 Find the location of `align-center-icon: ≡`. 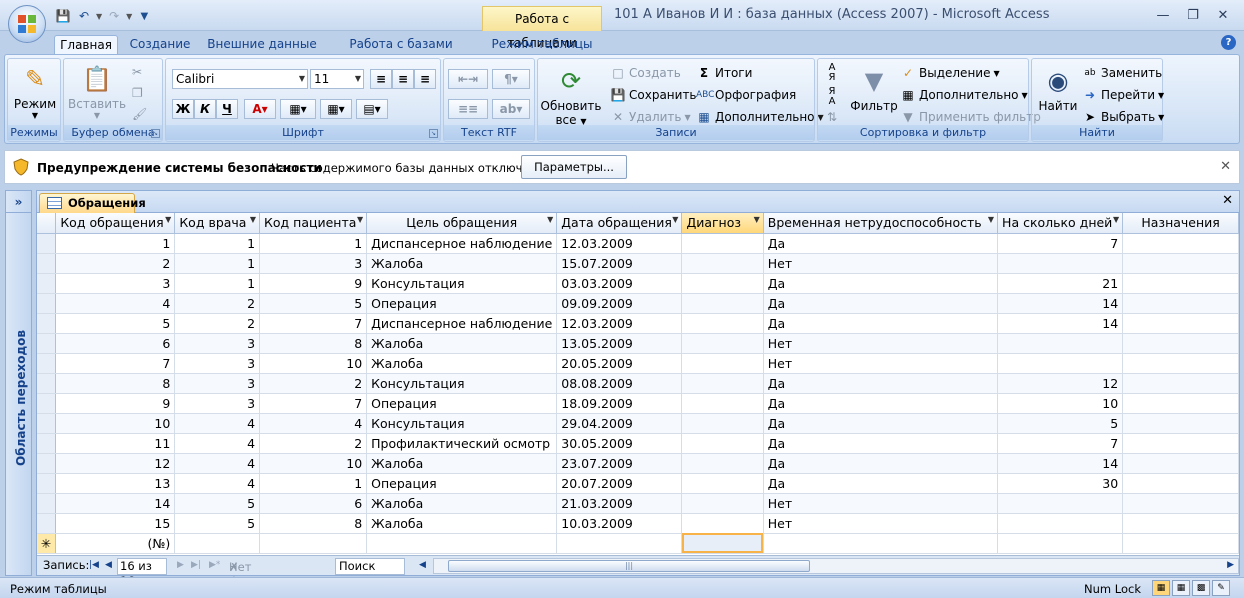

align-center-icon: ≡ is located at coordinates (403, 79).